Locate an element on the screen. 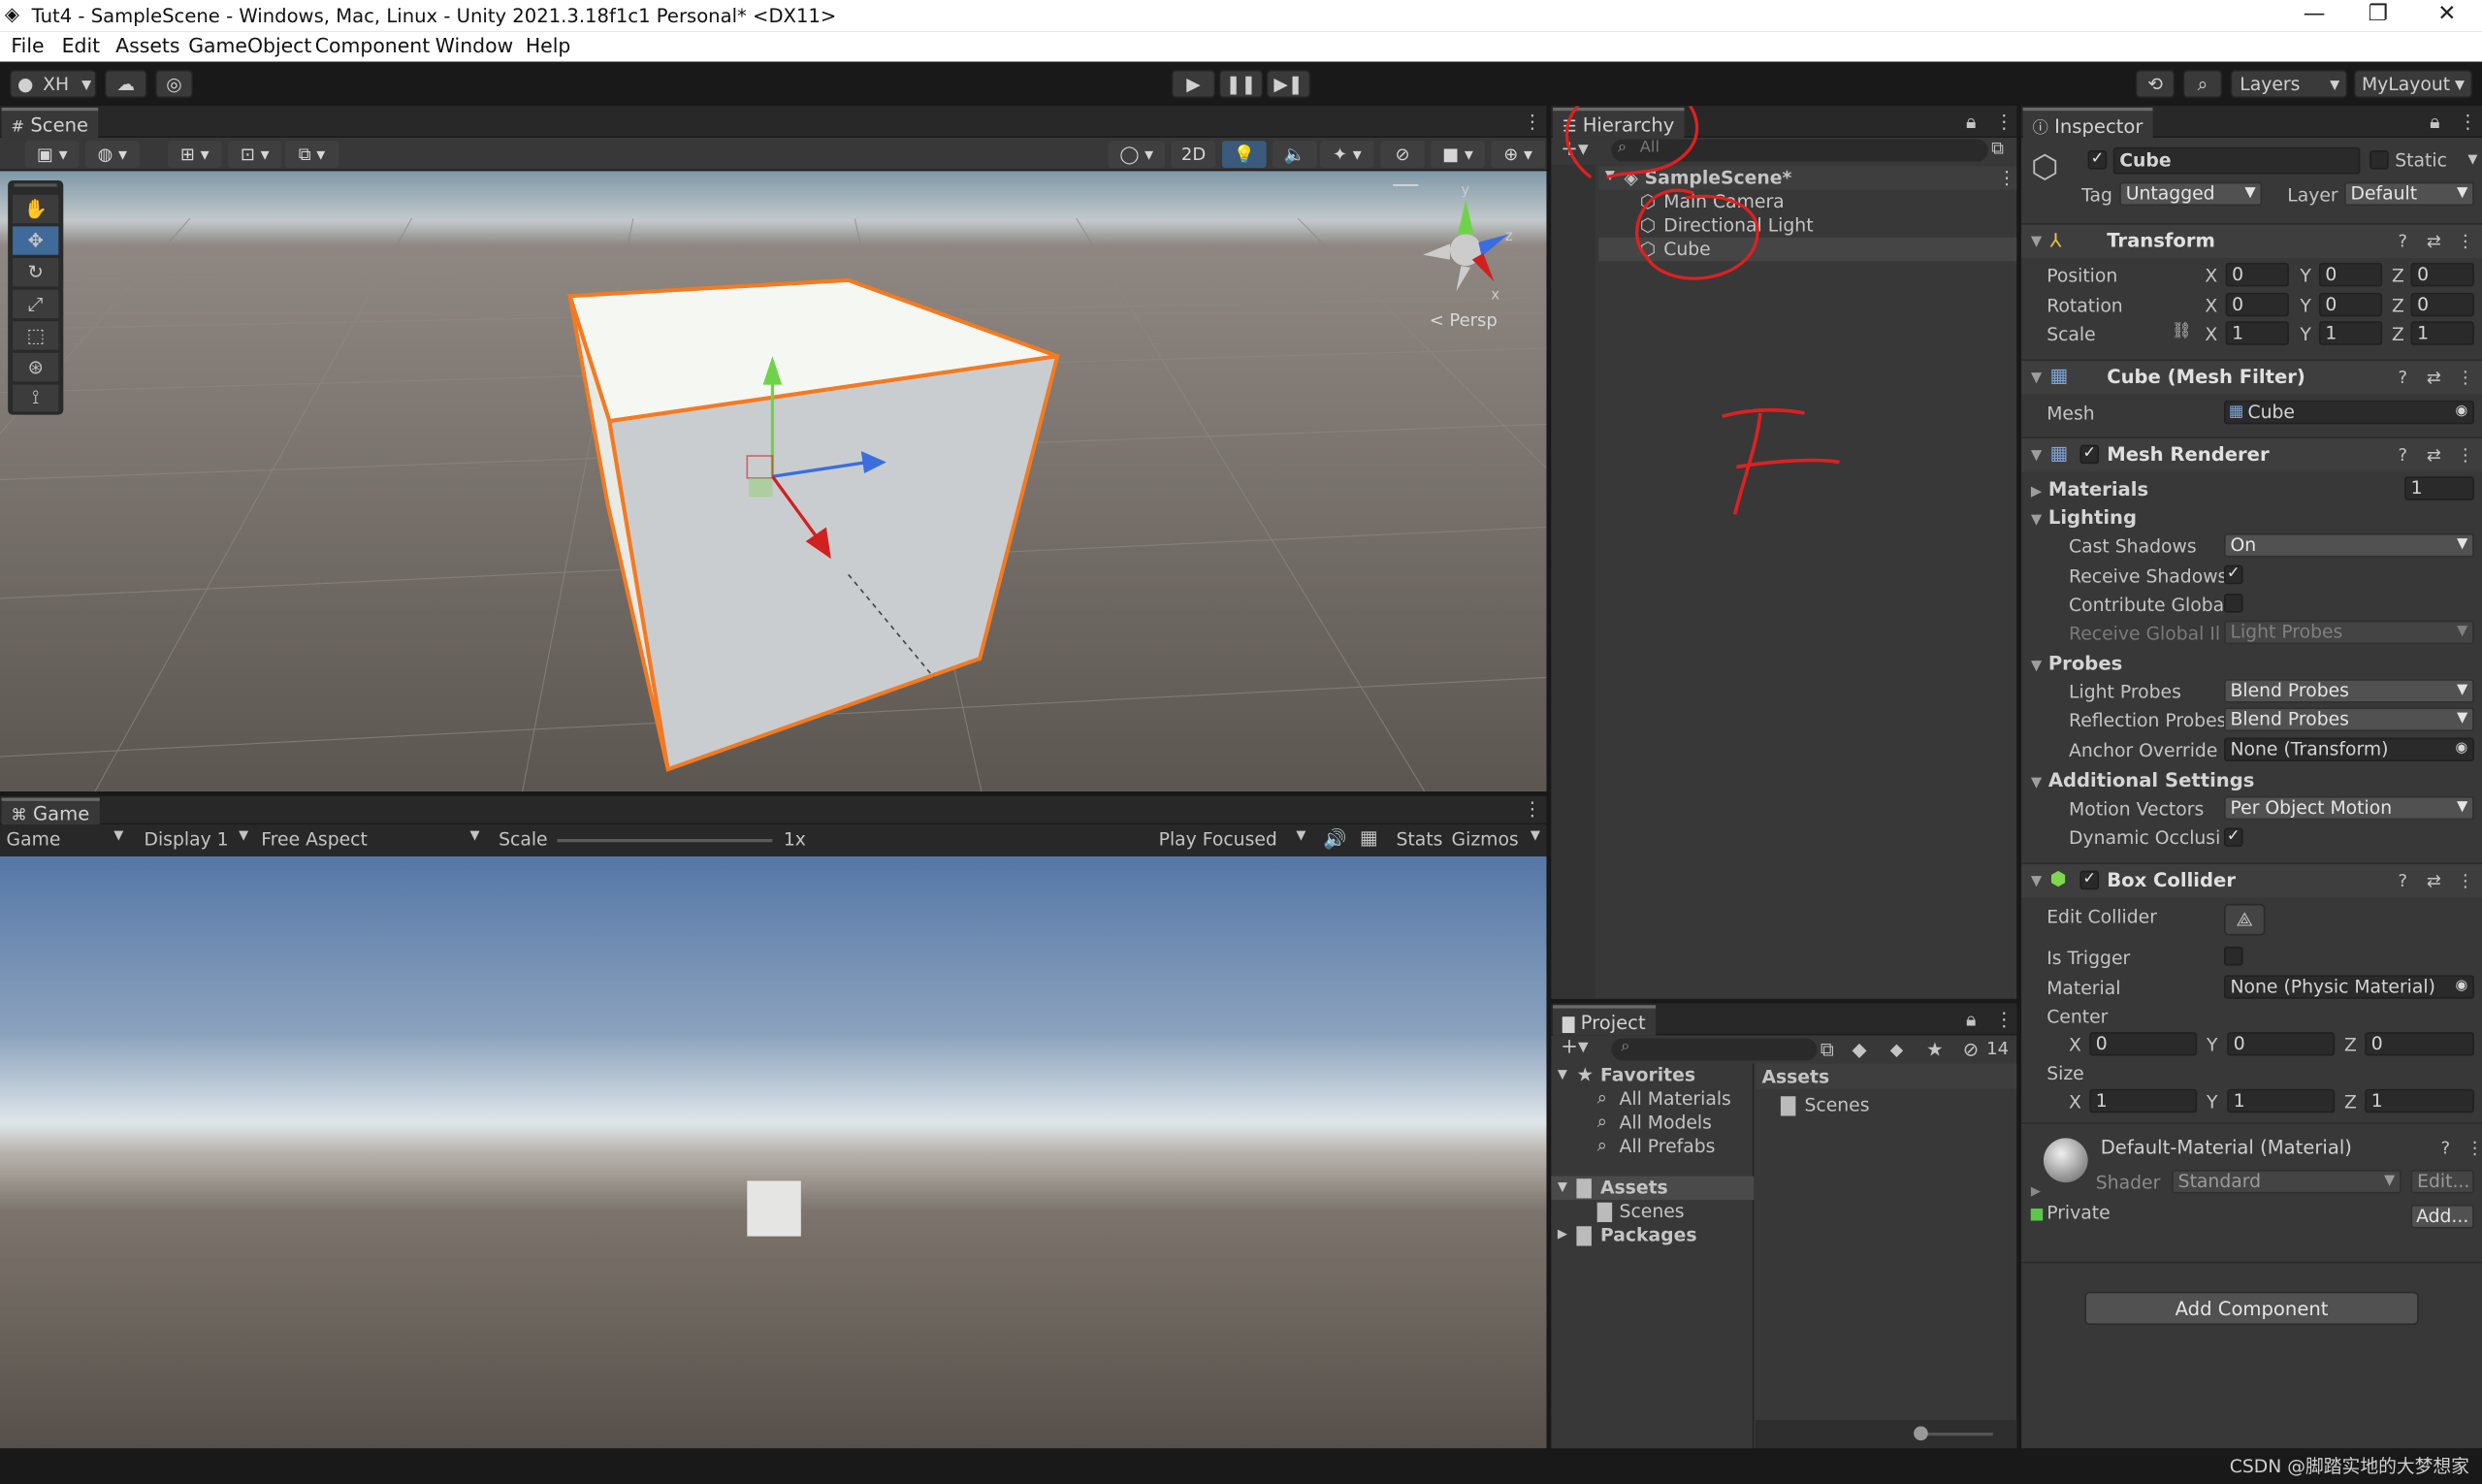 This screenshot has width=2482, height=1484. camera-dropdown: ■ ▾ is located at coordinates (1458, 155).